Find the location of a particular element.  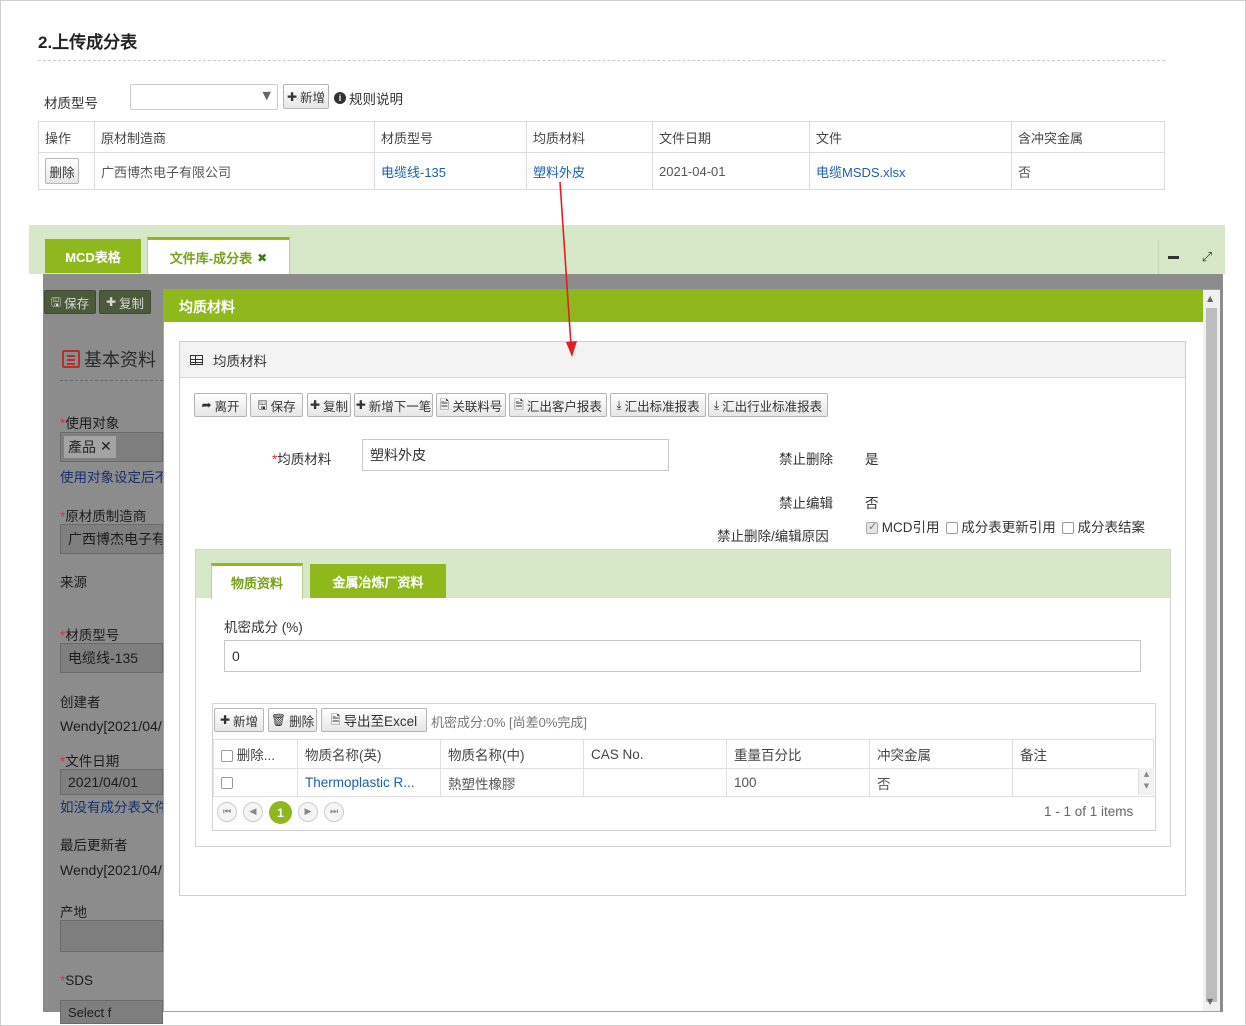

annotation-arrow is located at coordinates (568, 269).